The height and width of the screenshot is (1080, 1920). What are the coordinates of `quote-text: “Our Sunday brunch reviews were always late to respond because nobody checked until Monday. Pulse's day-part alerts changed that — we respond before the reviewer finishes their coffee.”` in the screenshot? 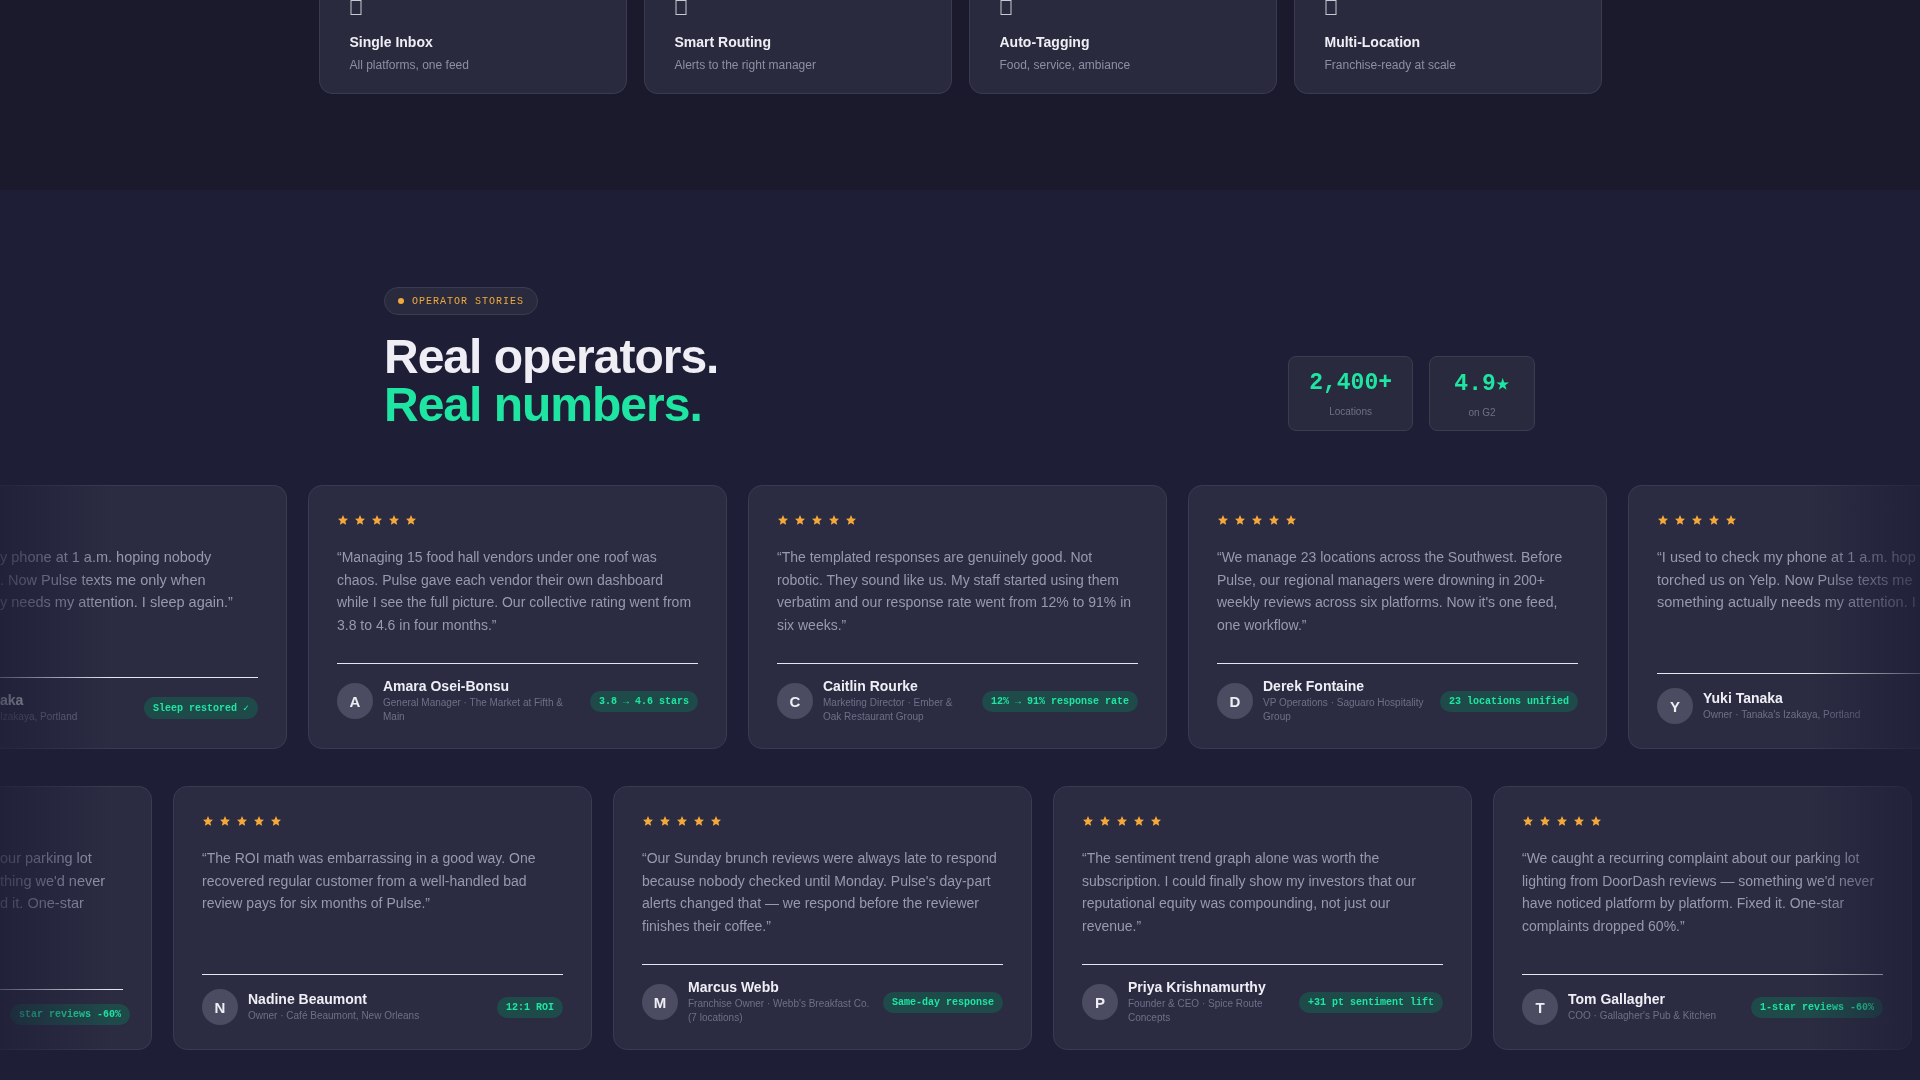 It's located at (820, 892).